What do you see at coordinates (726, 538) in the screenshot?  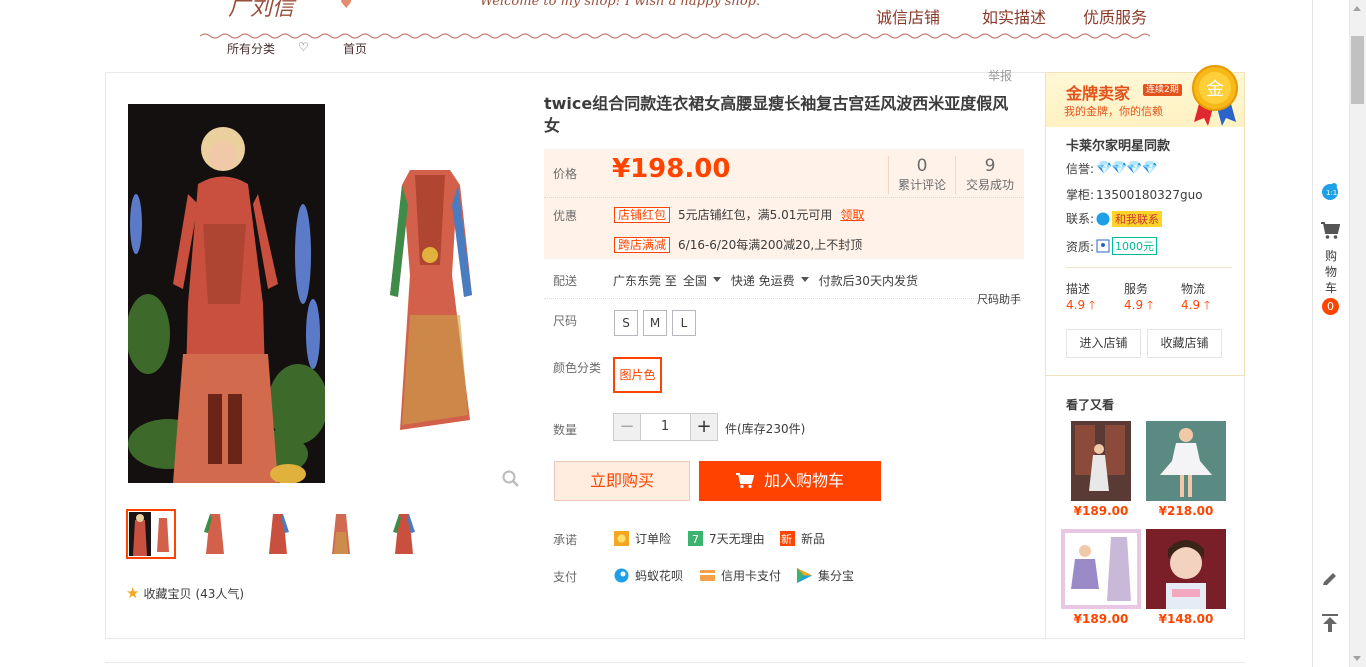 I see `promise-7day-return: 7 7天无理由` at bounding box center [726, 538].